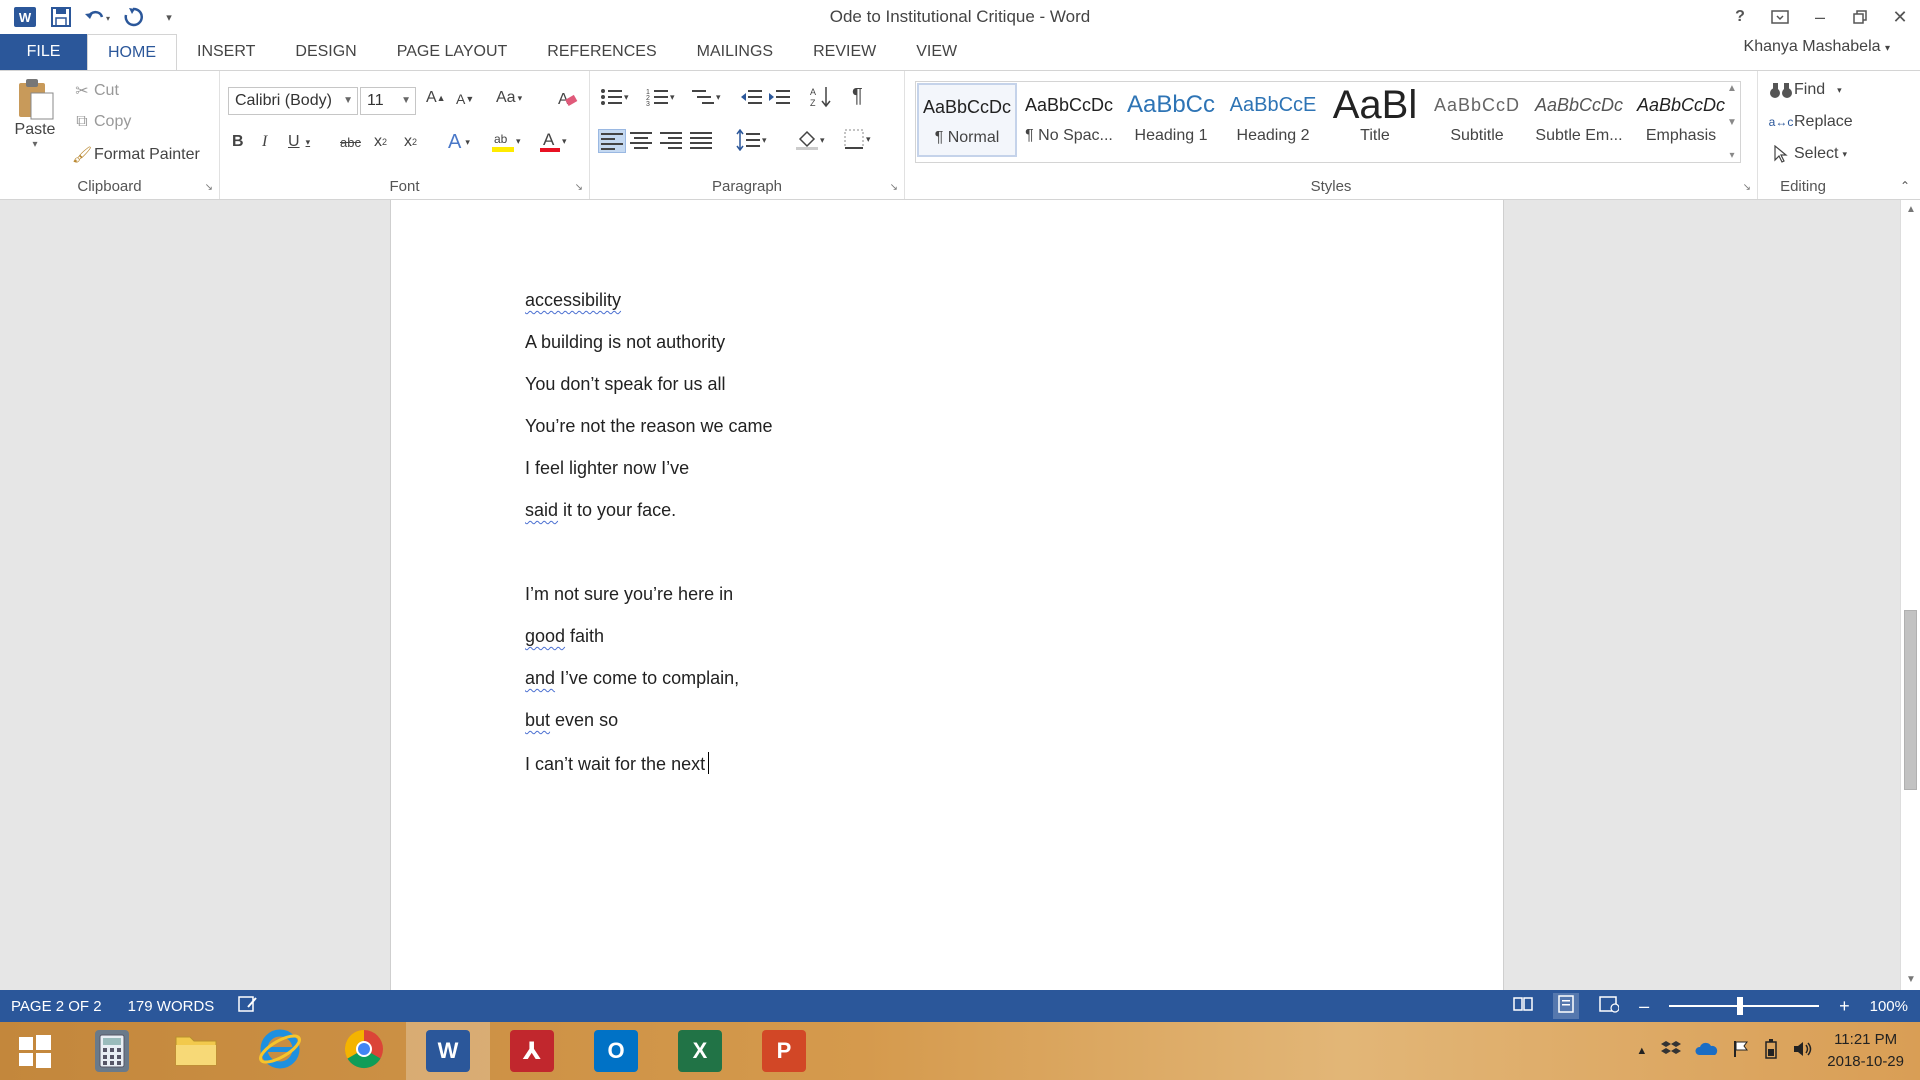  What do you see at coordinates (1910, 980) in the screenshot?
I see `scroll-down-icon: ▼` at bounding box center [1910, 980].